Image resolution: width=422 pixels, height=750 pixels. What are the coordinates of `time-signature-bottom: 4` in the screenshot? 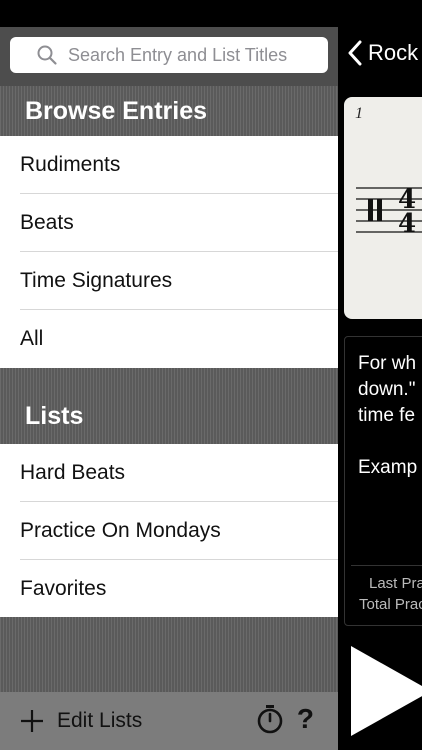 It's located at (407, 224).